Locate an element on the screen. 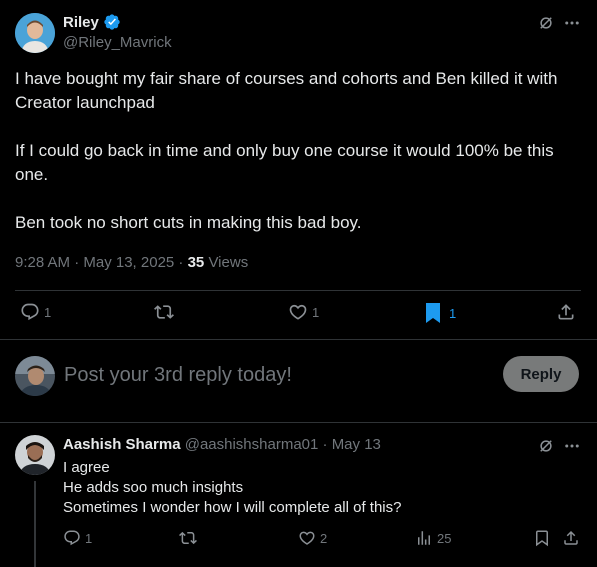  views-count: 35 is located at coordinates (196, 262).